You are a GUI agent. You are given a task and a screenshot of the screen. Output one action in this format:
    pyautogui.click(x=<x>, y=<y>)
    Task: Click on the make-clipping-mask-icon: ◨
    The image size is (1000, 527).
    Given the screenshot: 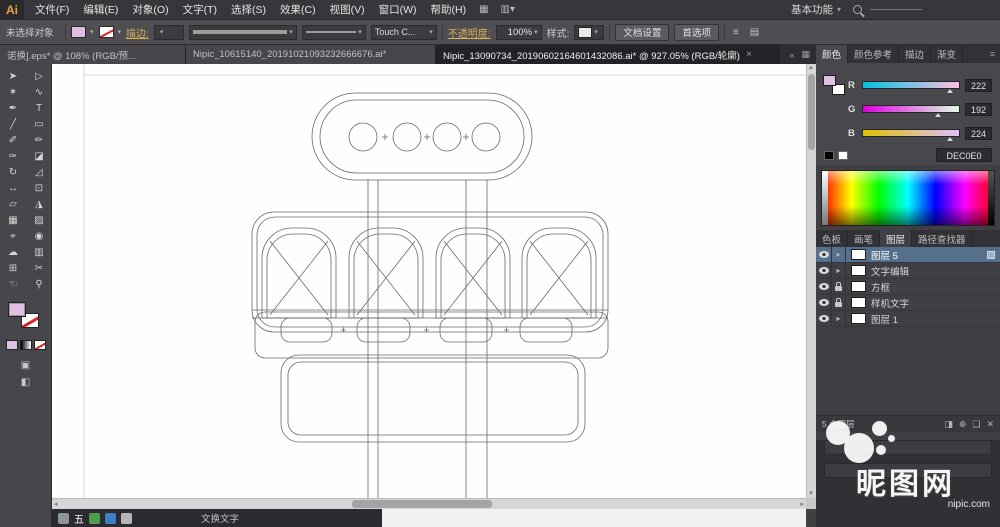 What is the action you would take?
    pyautogui.click(x=948, y=424)
    